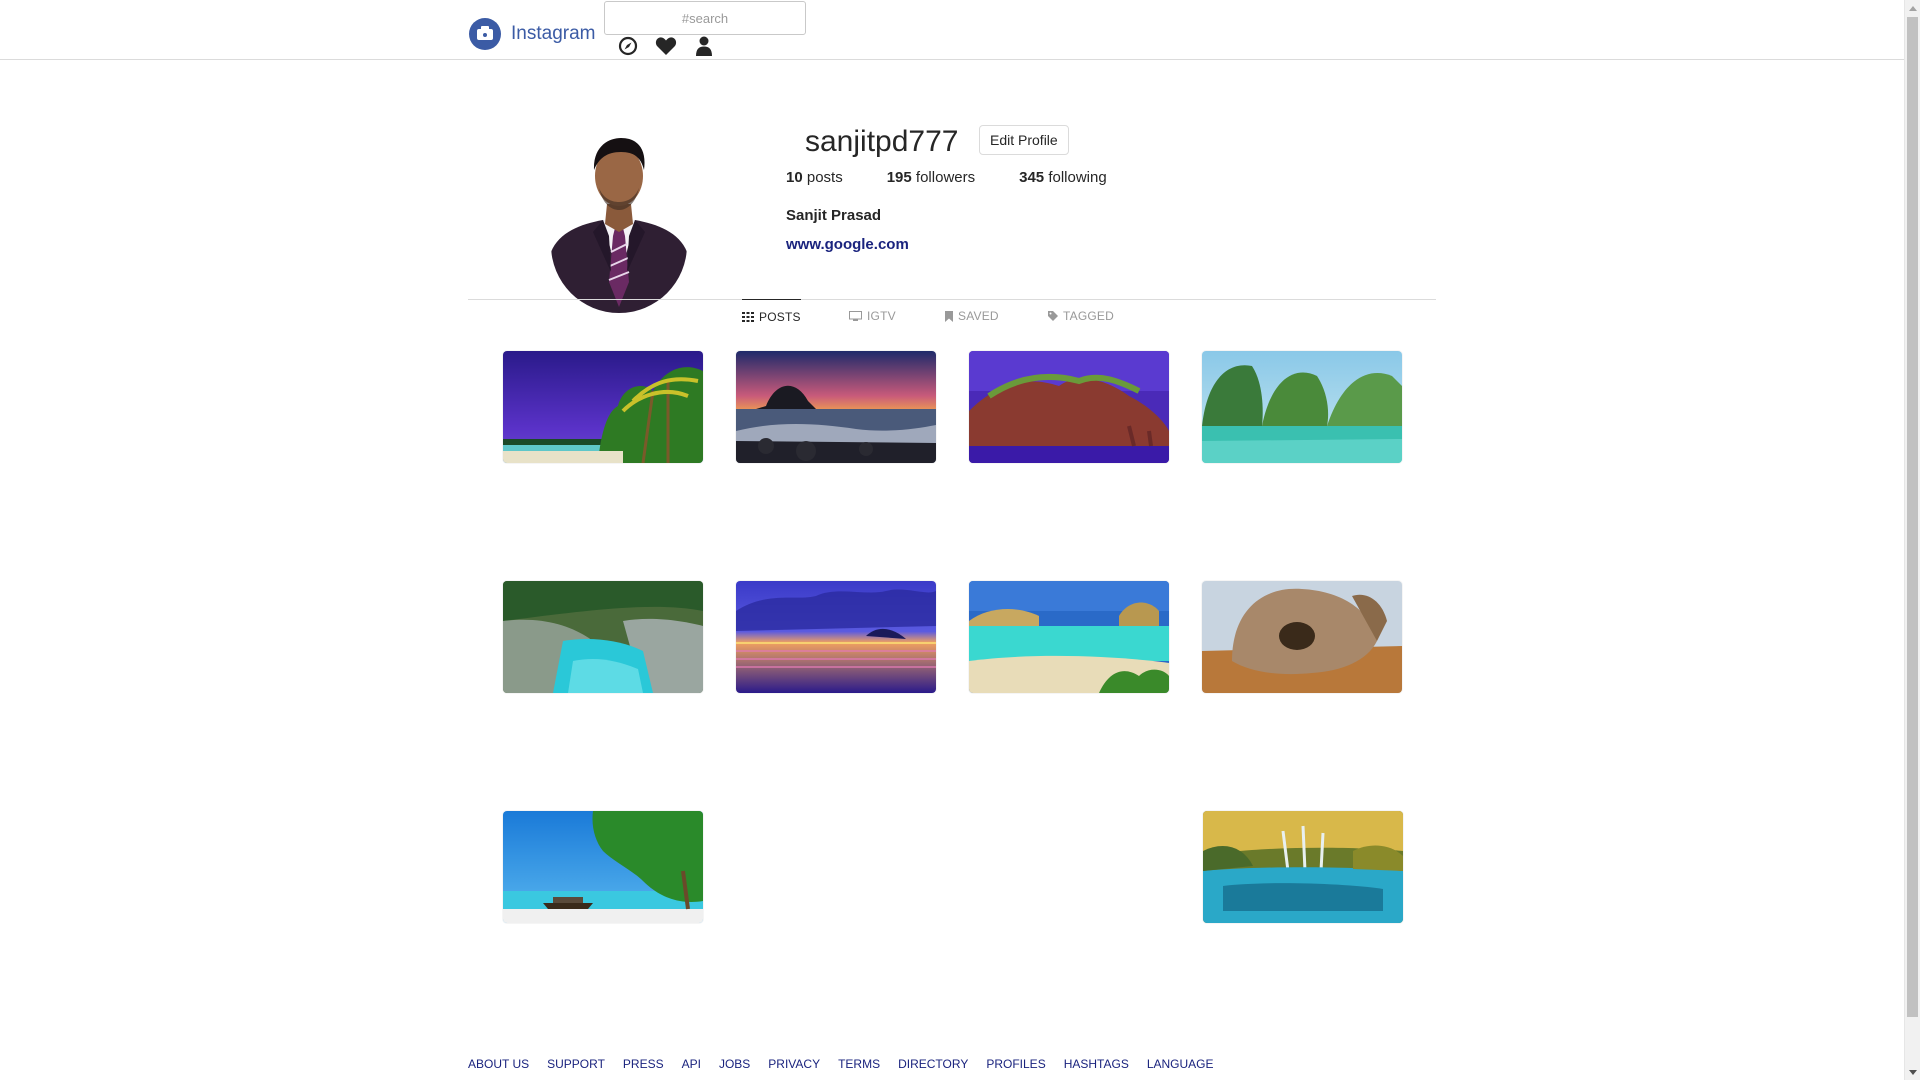 The height and width of the screenshot is (1080, 1920). I want to click on following-stat: 345 following, so click(1063, 177).